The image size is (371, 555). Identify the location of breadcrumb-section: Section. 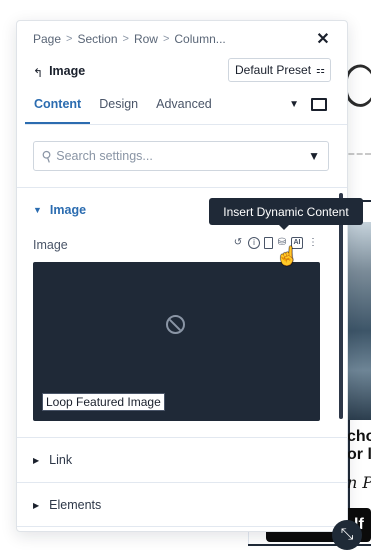
(97, 39).